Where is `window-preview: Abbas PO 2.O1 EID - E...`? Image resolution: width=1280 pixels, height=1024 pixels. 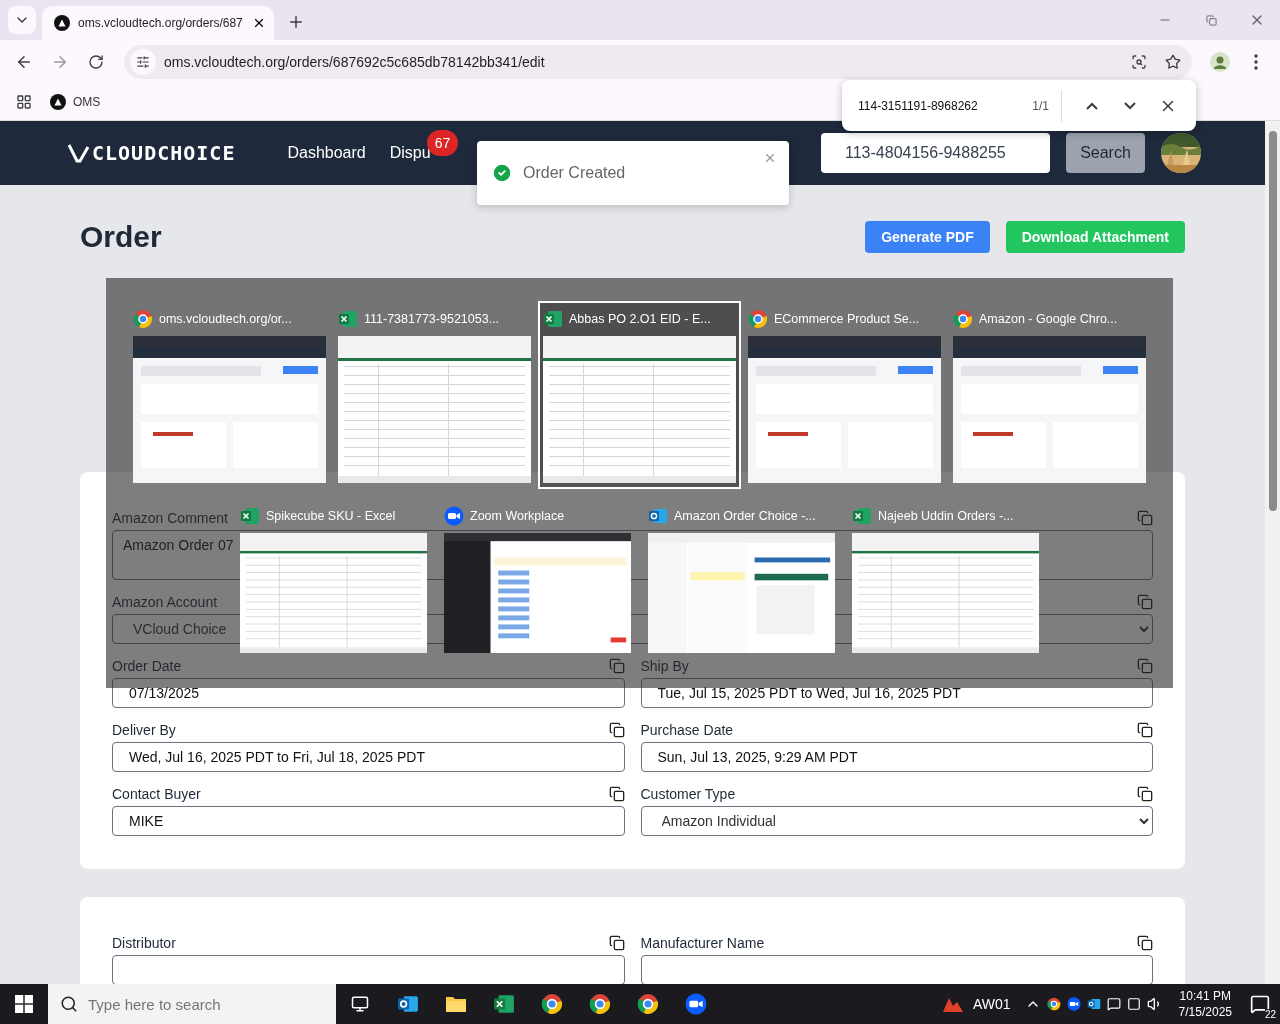 window-preview: Abbas PO 2.O1 EID - E... is located at coordinates (639, 395).